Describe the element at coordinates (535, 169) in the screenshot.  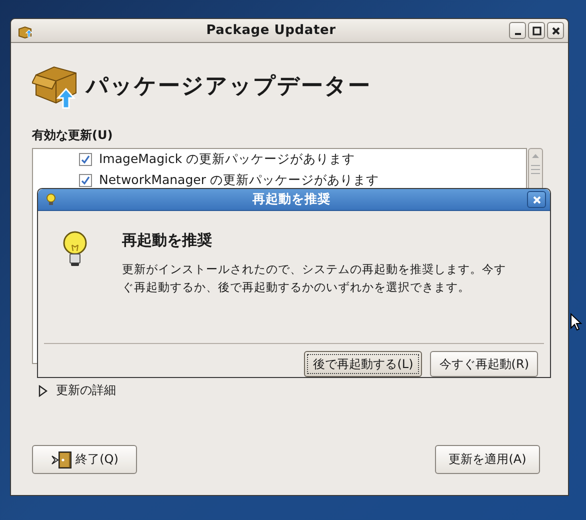
I see `scroll-grip-icon` at that location.